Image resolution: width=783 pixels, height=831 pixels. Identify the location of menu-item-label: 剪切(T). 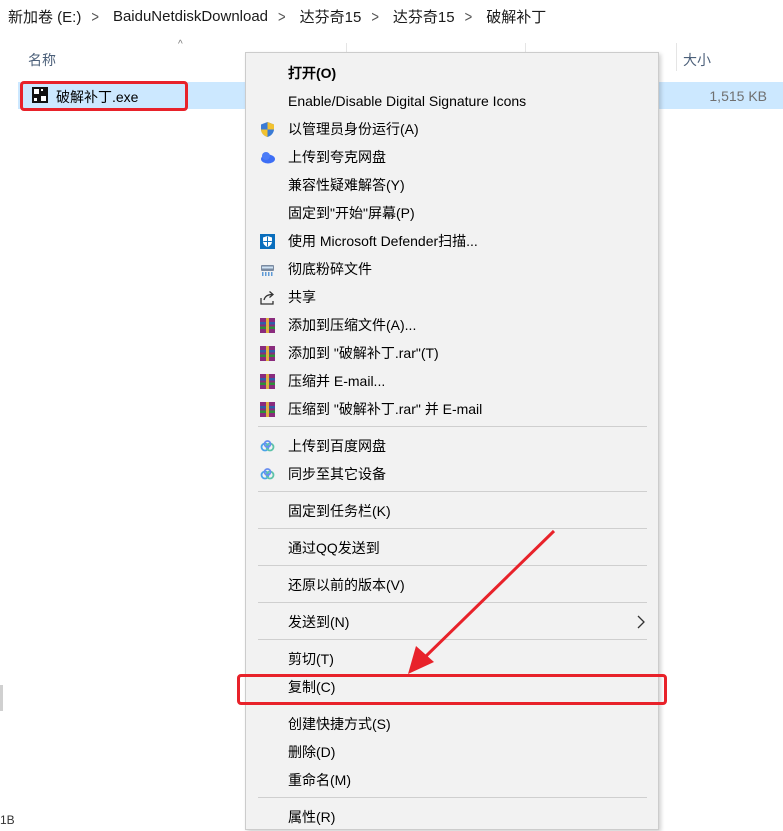
(311, 659).